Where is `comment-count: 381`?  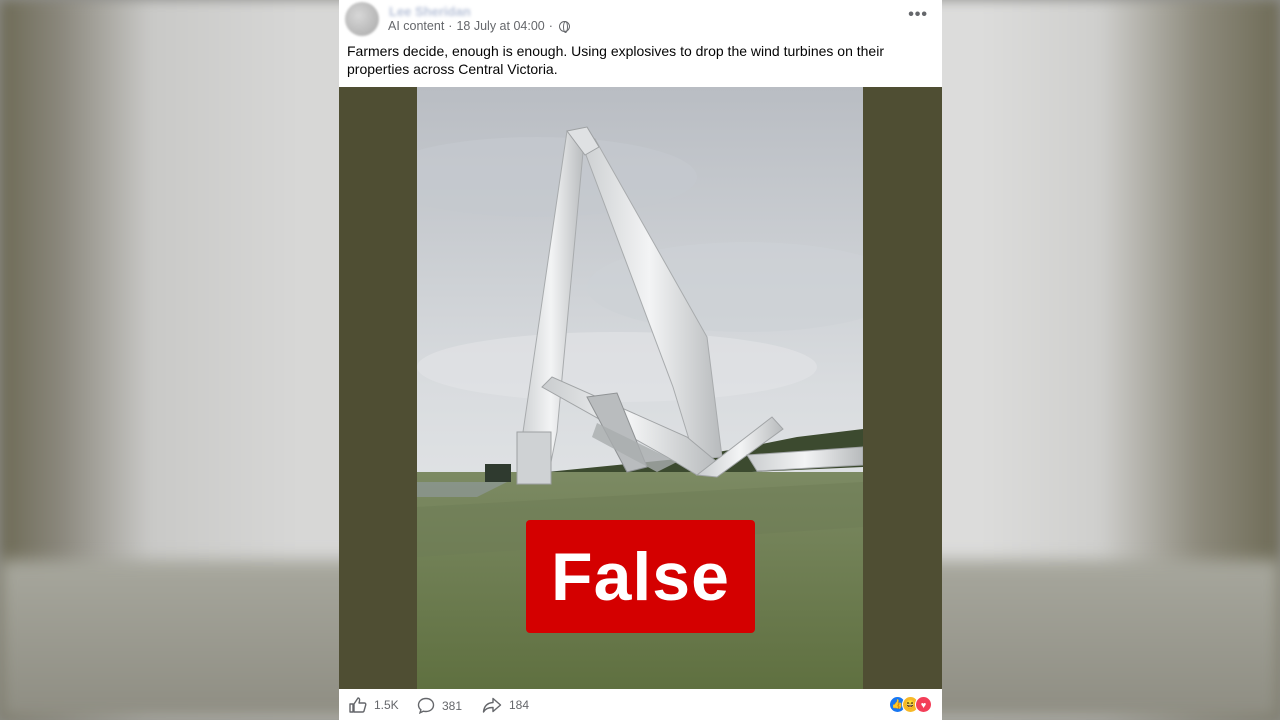
comment-count: 381 is located at coordinates (452, 705).